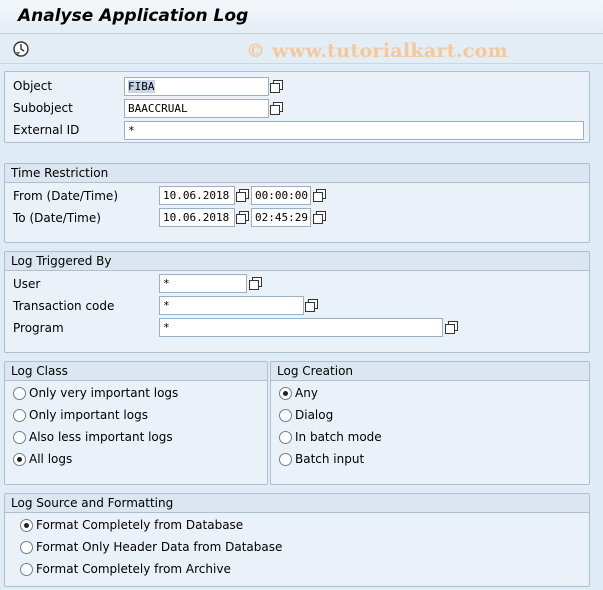 The height and width of the screenshot is (590, 603). Describe the element at coordinates (21, 49) in the screenshot. I see `execute-clock-icon` at that location.